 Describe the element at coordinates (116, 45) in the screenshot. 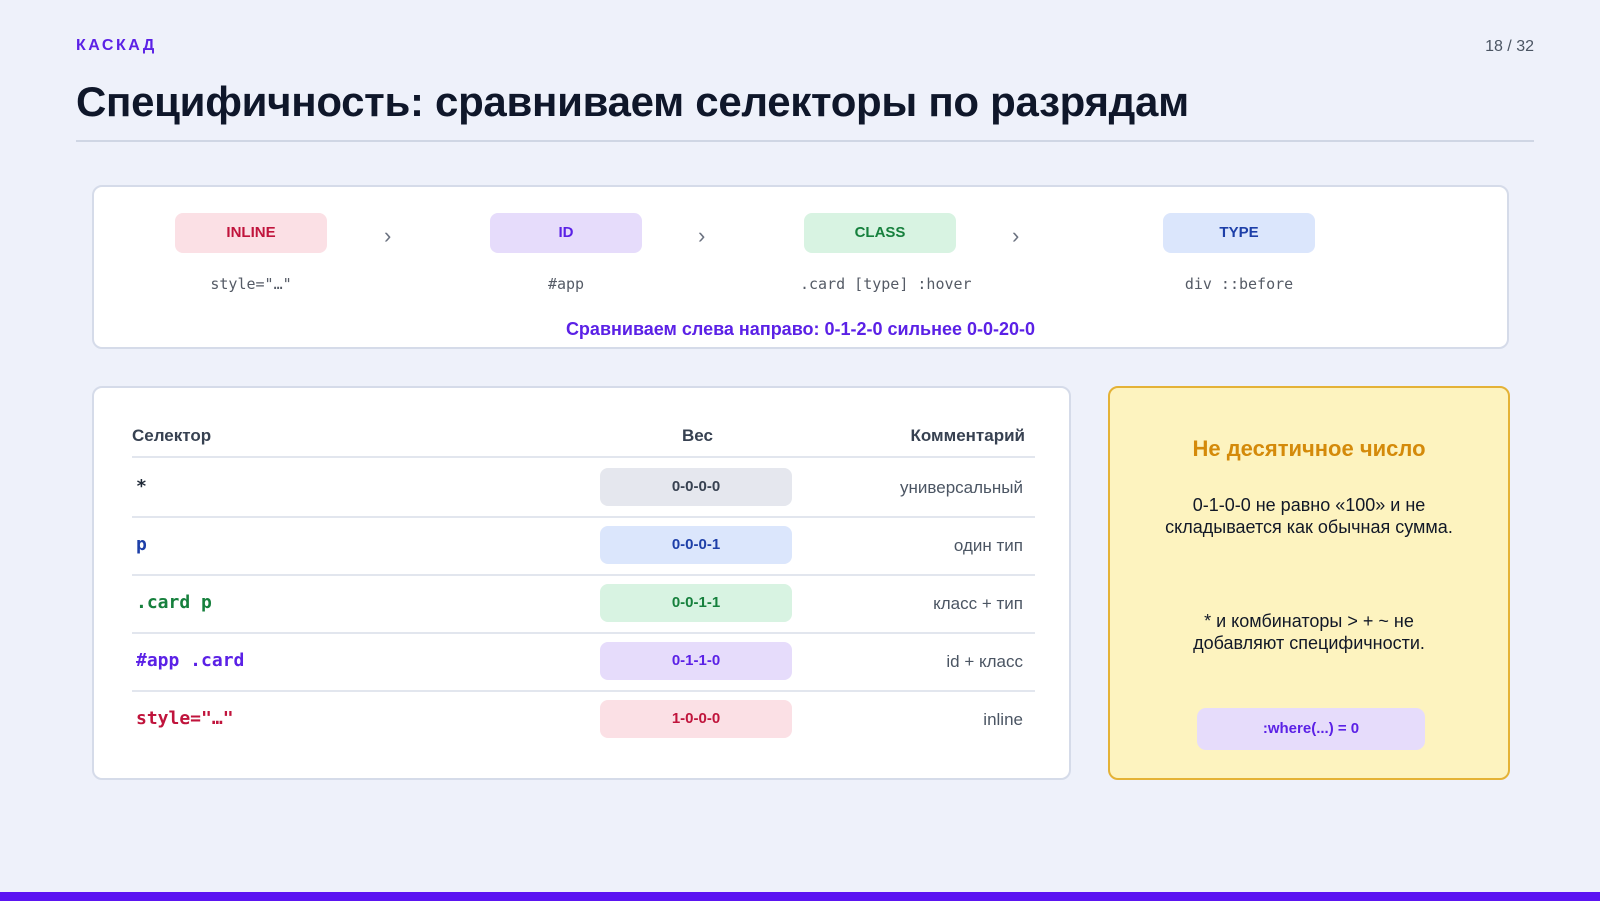

I see `section-kicker: КАСКАД` at that location.